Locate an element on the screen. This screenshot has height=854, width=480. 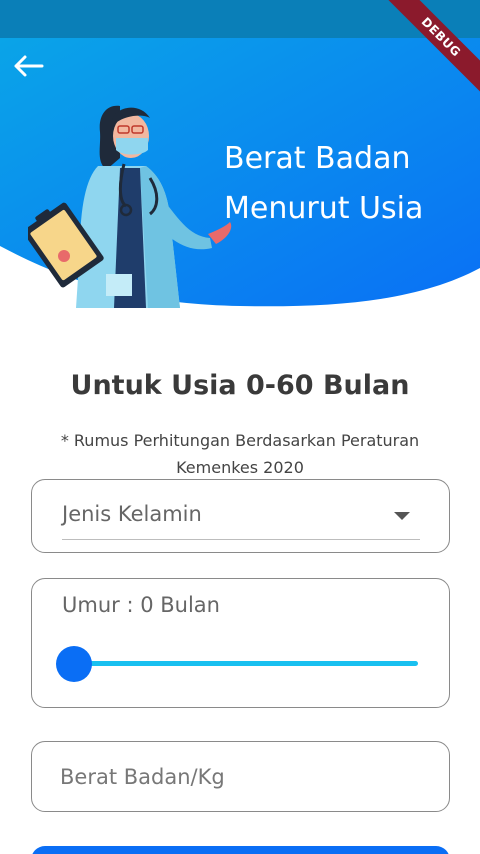
header-title-line-1: Berat Badan is located at coordinates (317, 158).